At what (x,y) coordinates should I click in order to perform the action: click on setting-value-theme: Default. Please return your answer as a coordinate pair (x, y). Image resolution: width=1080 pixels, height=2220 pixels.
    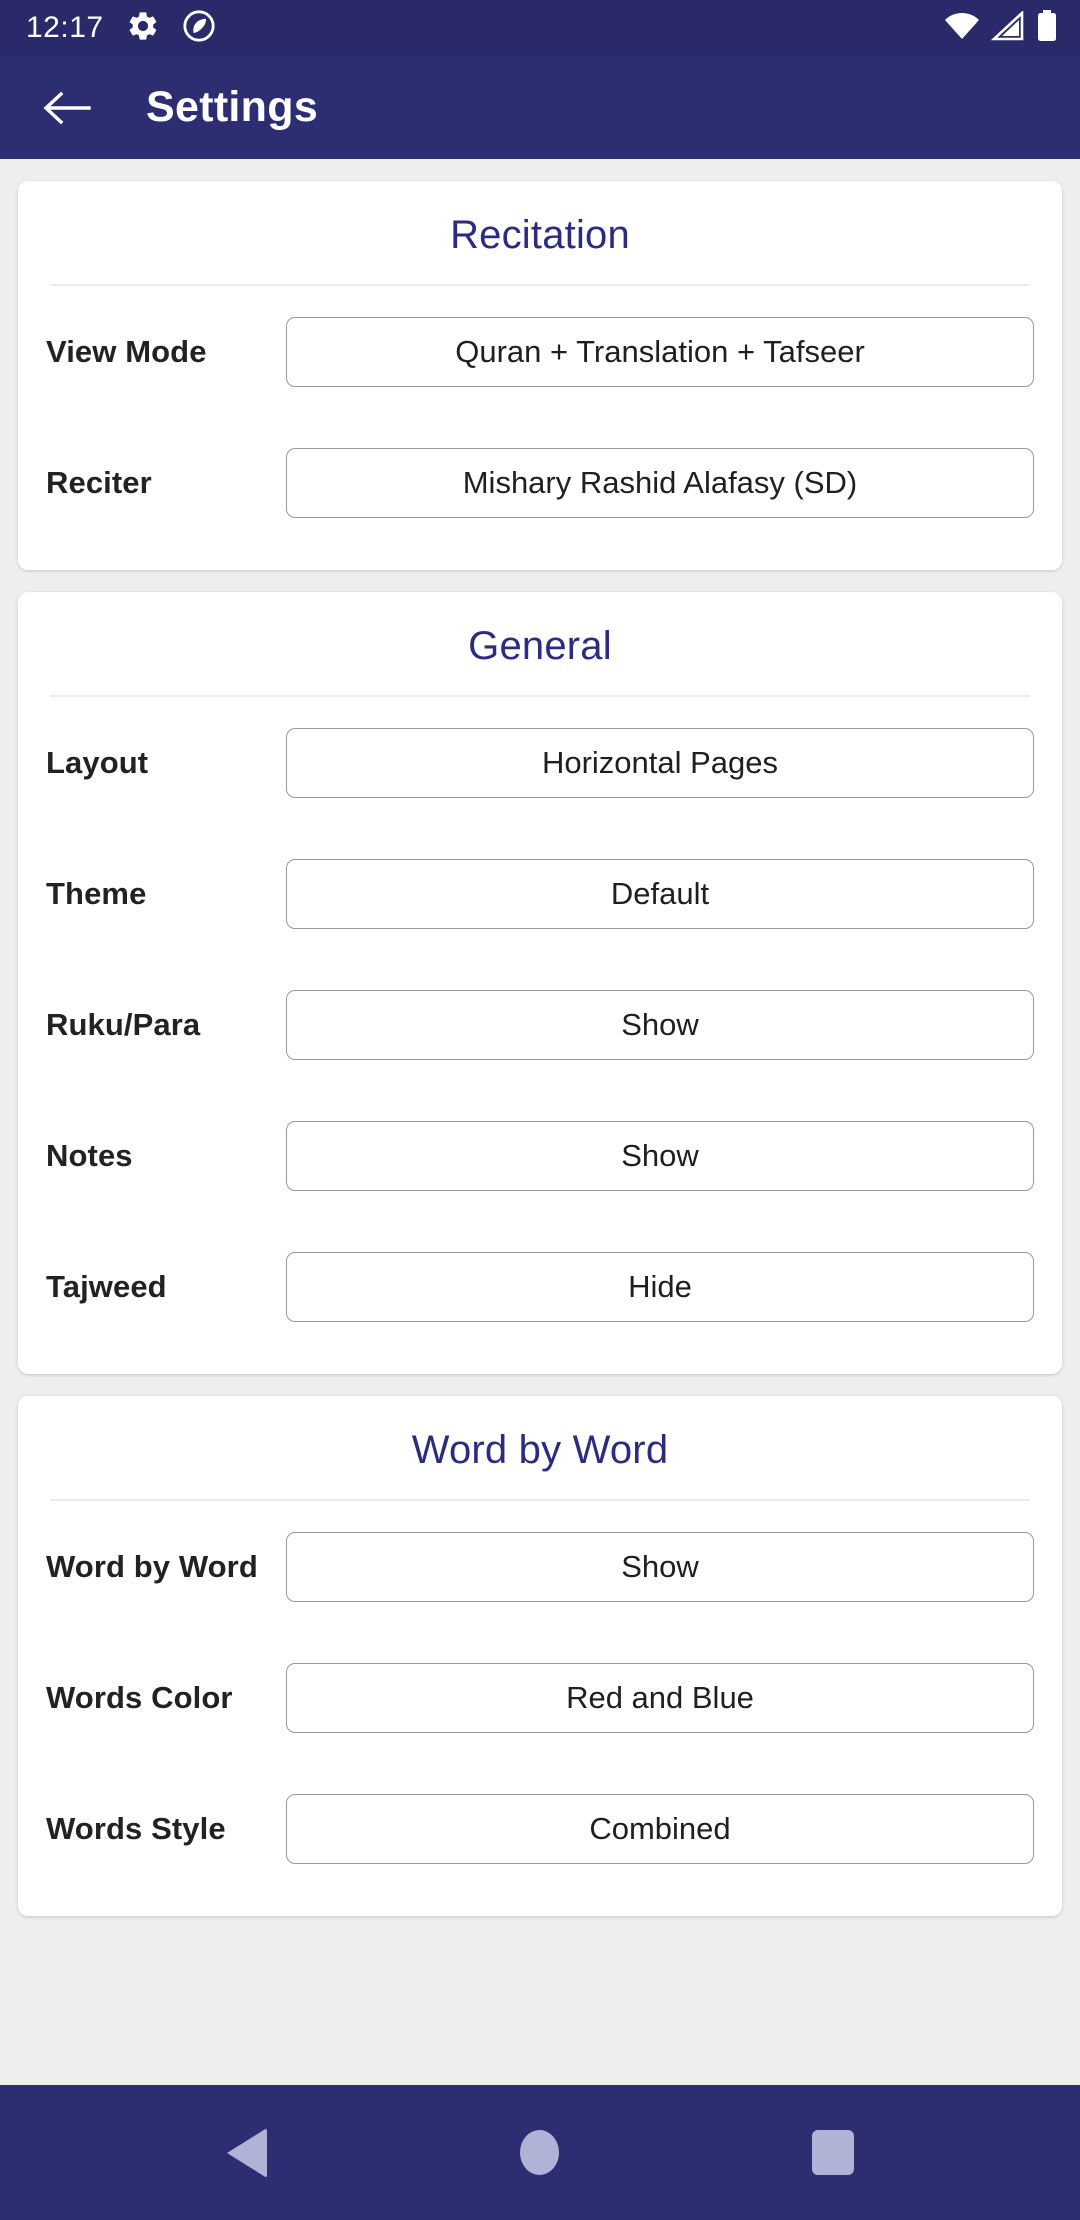
    Looking at the image, I should click on (660, 893).